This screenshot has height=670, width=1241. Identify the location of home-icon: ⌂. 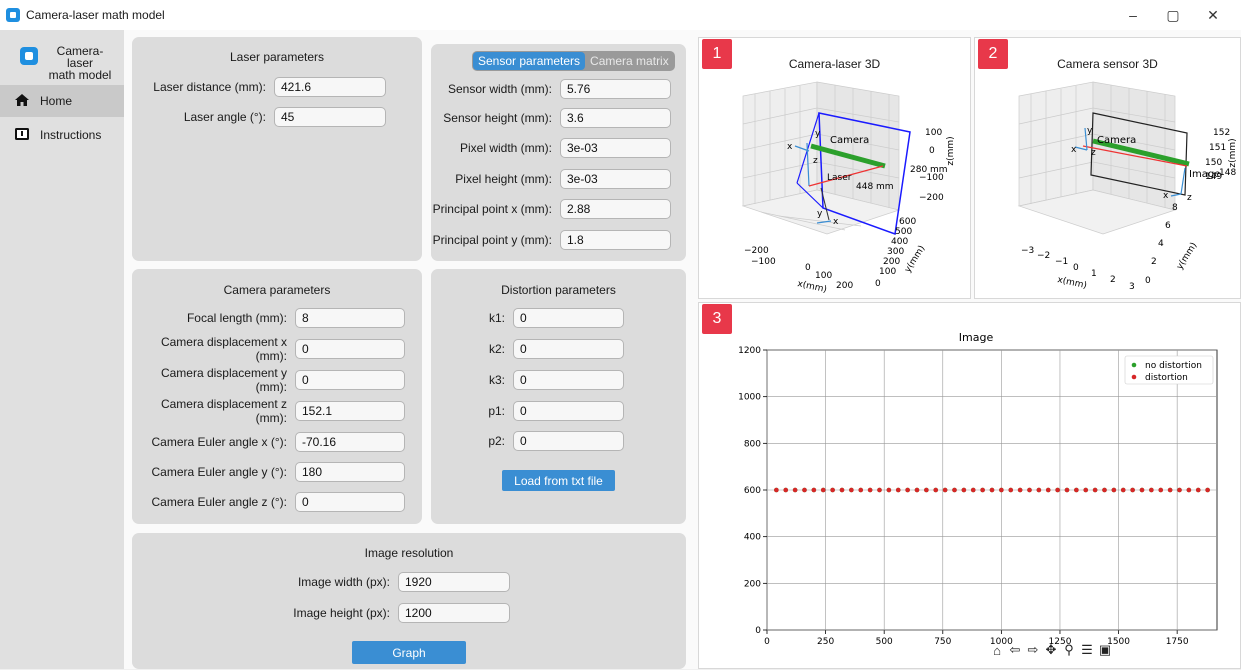
(997, 650).